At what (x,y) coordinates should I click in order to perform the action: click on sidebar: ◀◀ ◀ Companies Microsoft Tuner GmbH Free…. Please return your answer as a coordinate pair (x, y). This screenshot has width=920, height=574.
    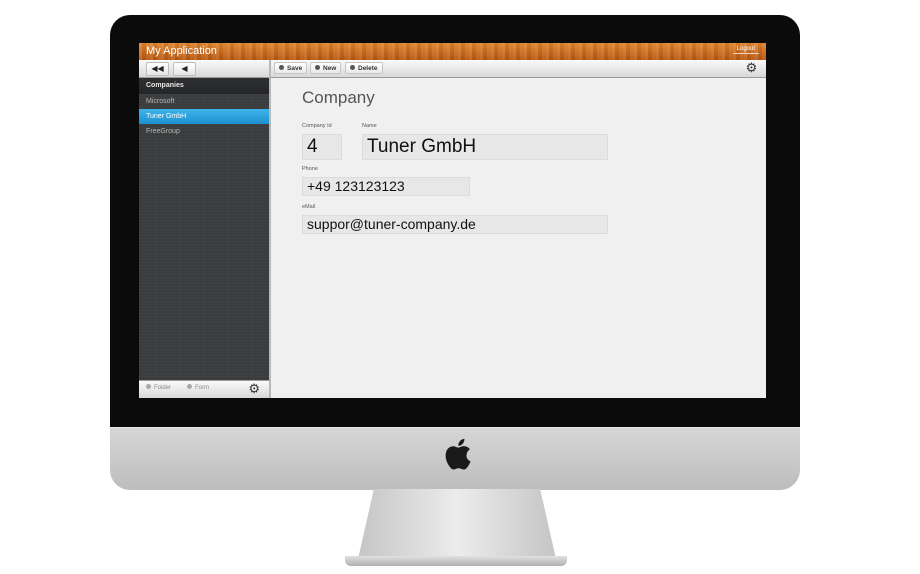
    Looking at the image, I should click on (205, 229).